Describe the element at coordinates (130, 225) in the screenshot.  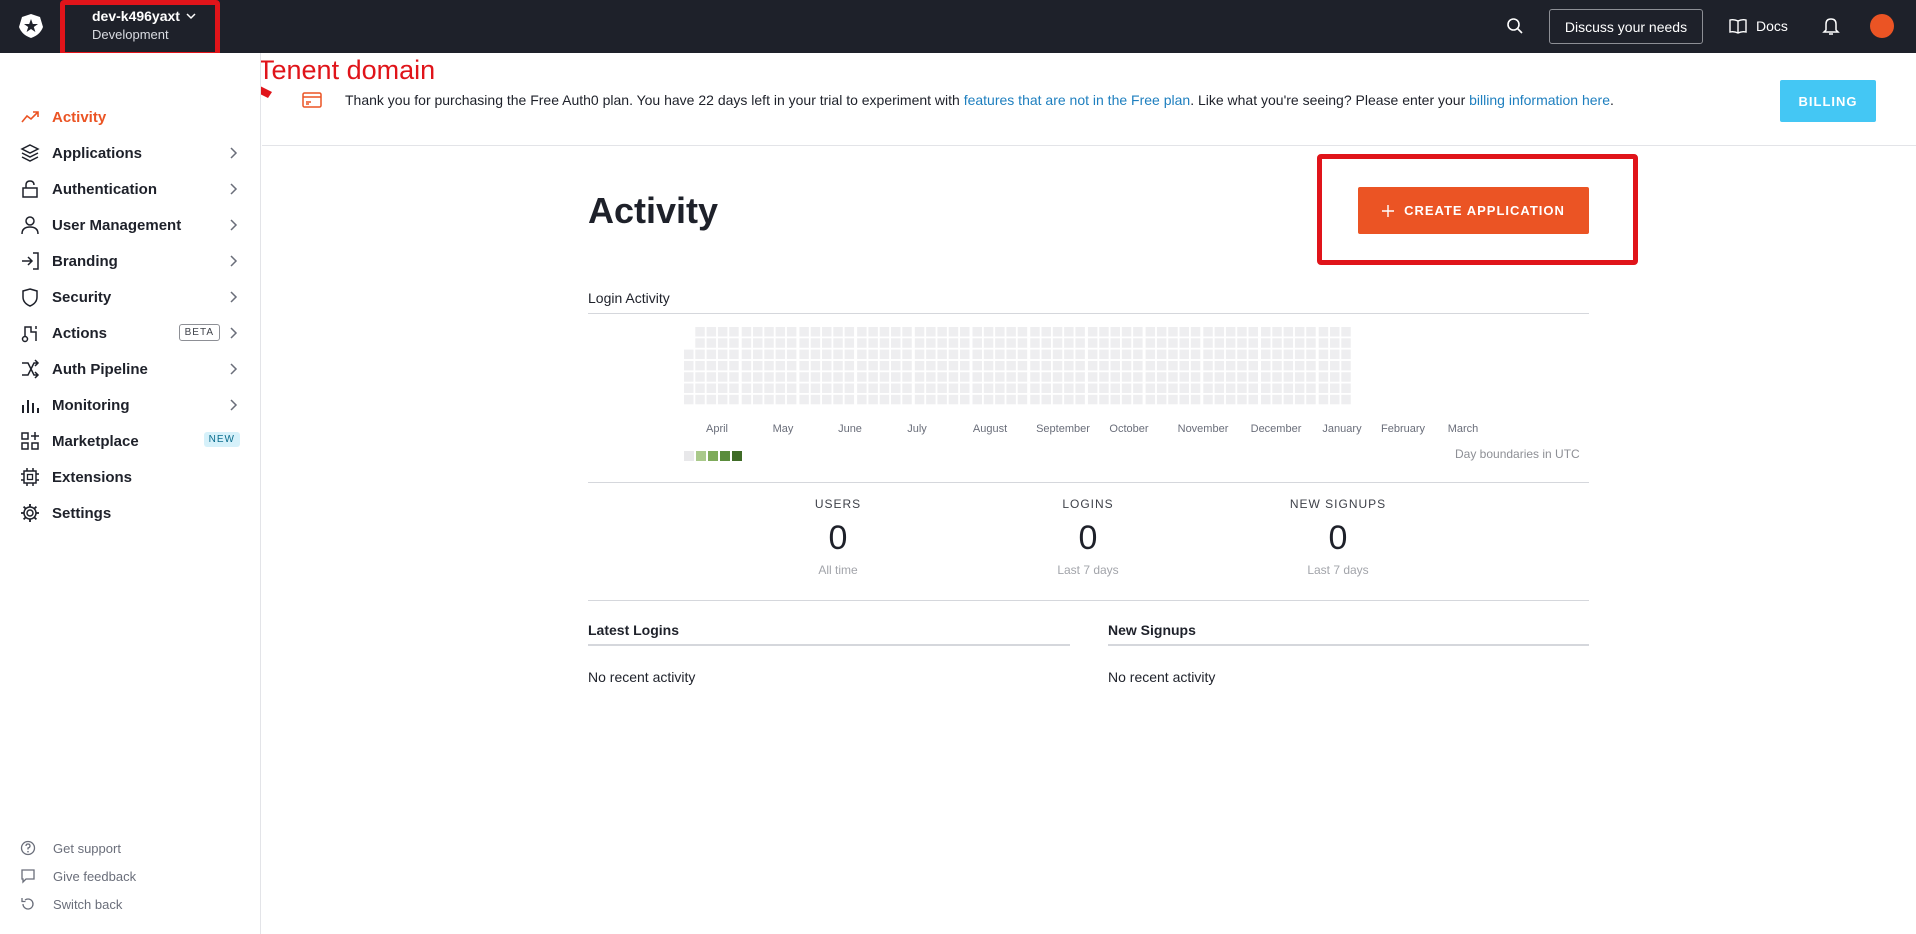
I see `sidebar-item-user-management: User Management` at that location.